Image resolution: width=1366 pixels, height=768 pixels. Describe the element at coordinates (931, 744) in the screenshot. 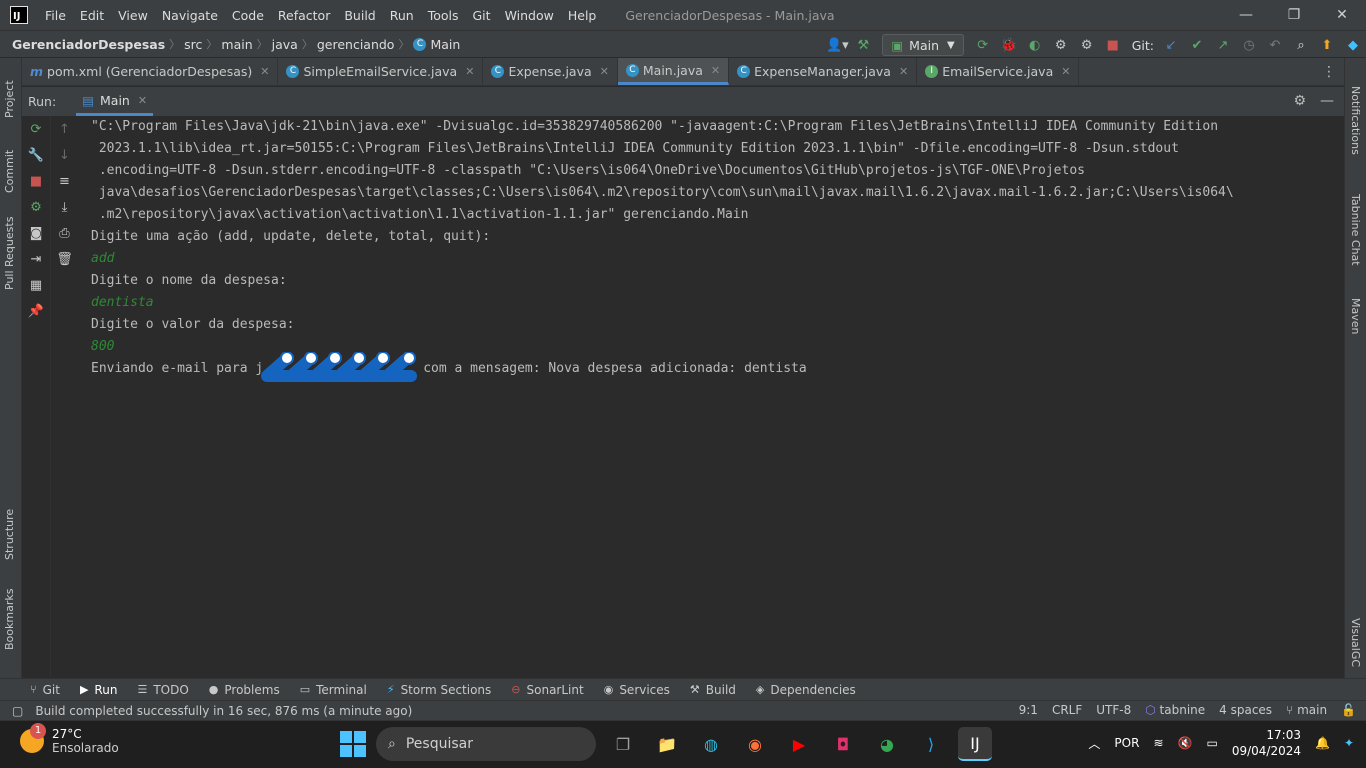

I see `vscode-icon: ⟩` at that location.